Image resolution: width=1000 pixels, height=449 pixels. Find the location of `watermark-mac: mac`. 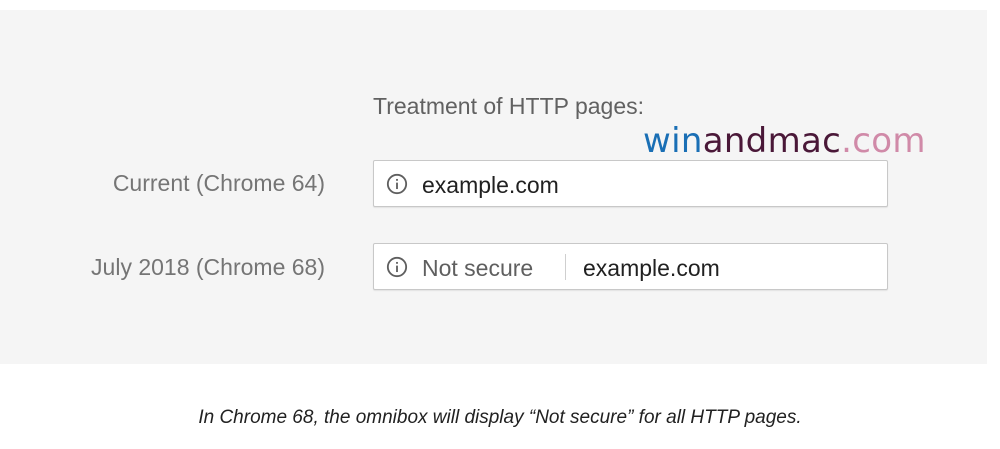

watermark-mac: mac is located at coordinates (804, 141).